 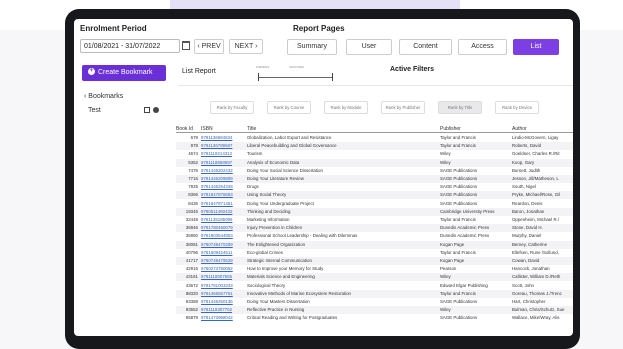 I want to click on isbn-link: 9781847871451, so click(x=223, y=204).